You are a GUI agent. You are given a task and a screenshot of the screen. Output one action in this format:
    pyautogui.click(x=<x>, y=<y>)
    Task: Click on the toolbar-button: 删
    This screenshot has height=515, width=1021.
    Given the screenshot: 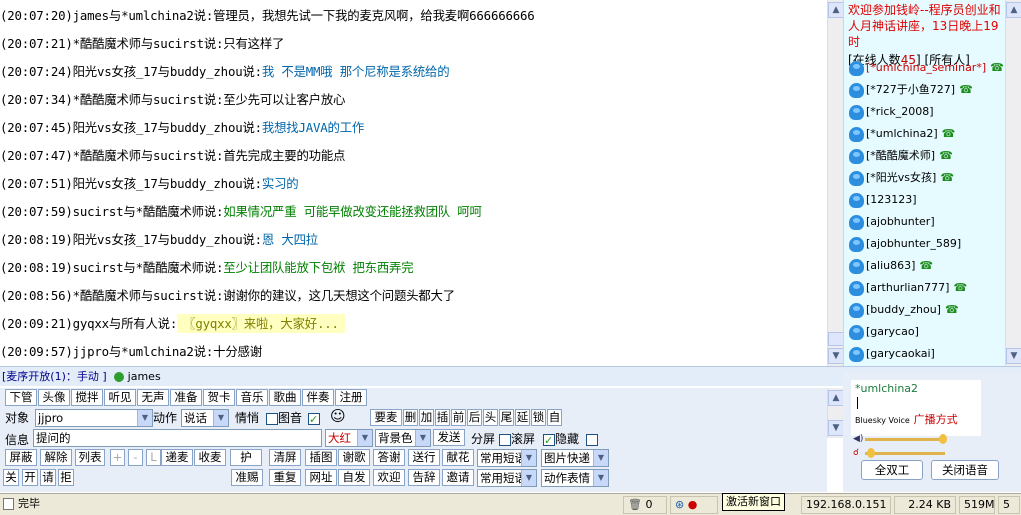 What is the action you would take?
    pyautogui.click(x=410, y=417)
    